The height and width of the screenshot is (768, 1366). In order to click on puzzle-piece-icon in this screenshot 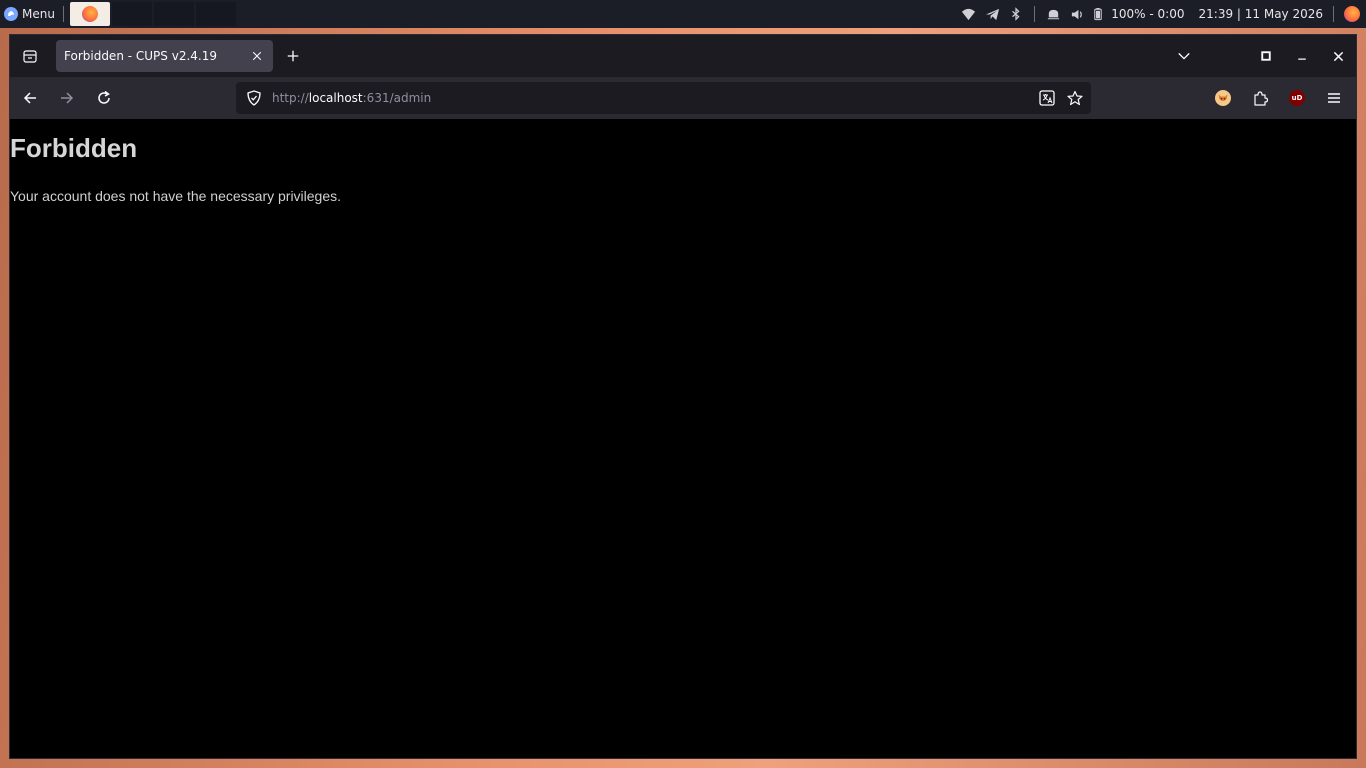, I will do `click(1261, 98)`.